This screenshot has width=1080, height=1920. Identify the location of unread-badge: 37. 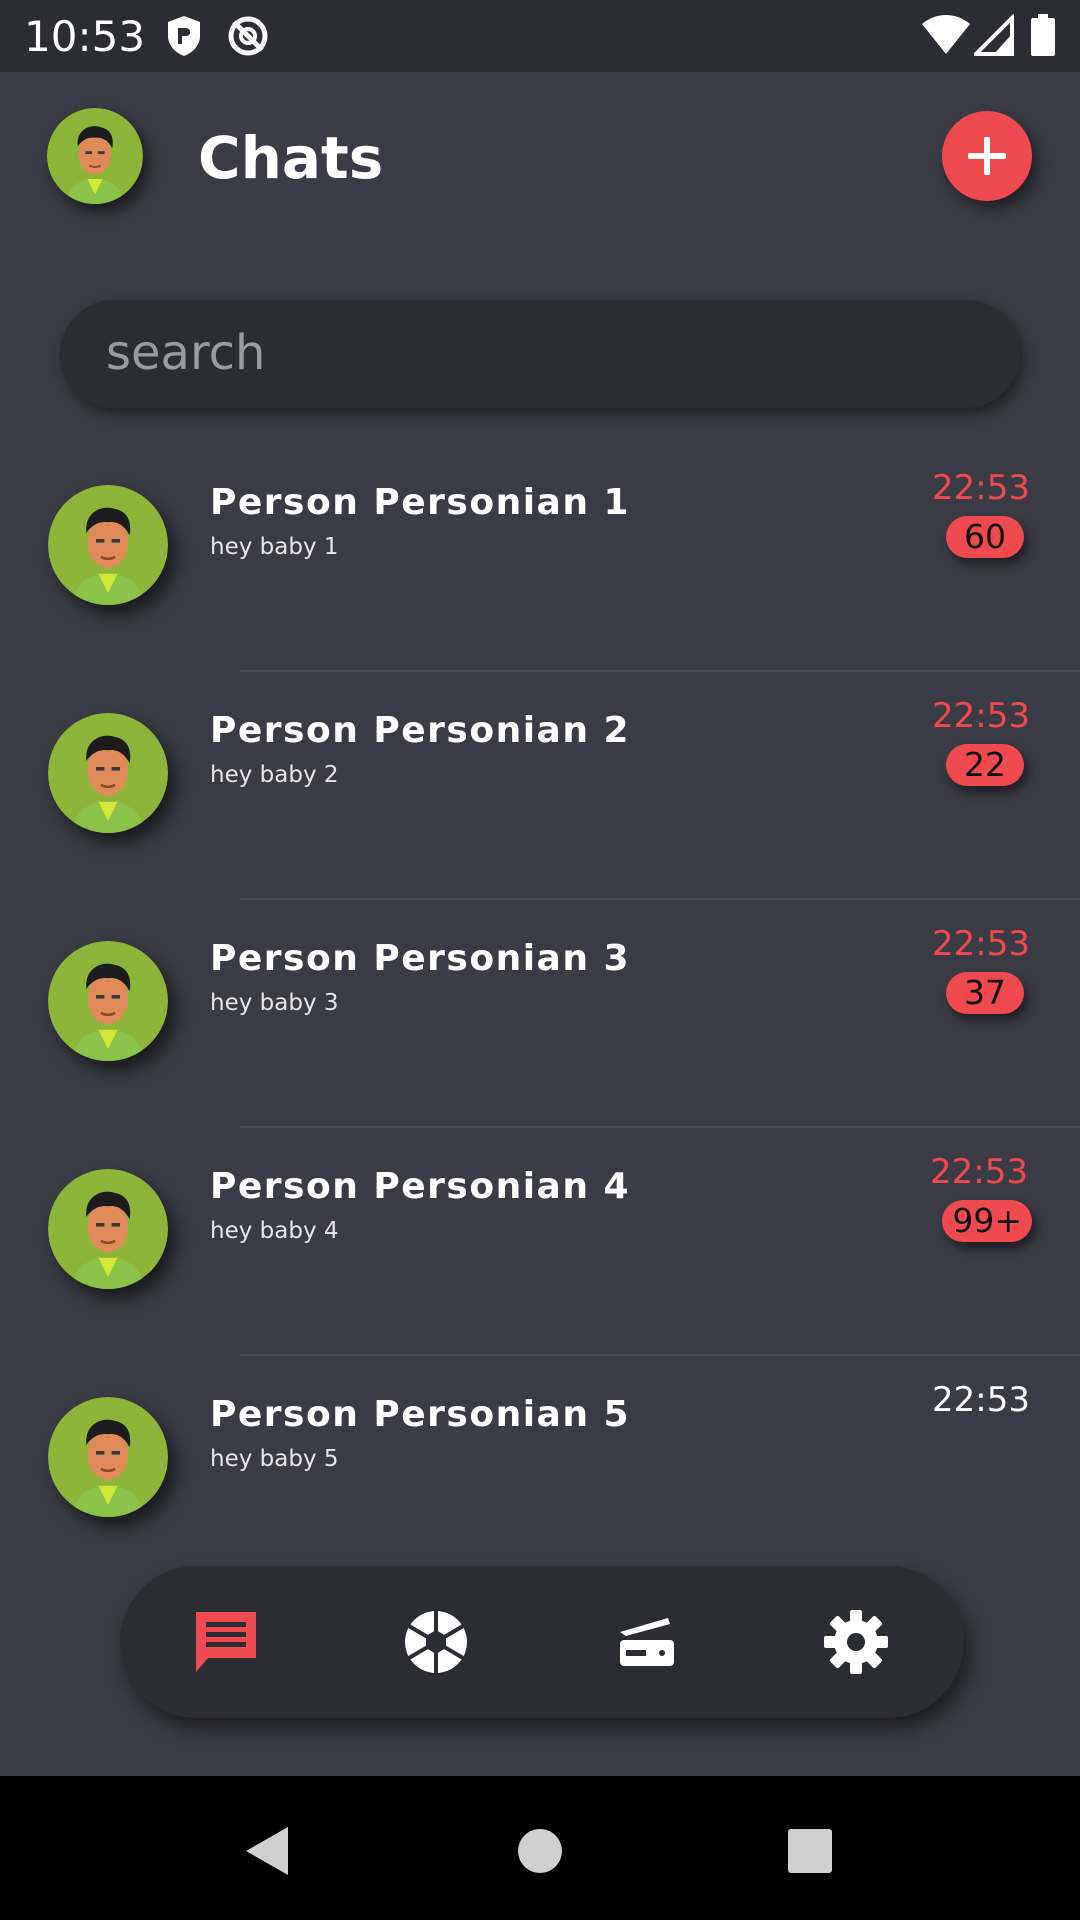
(985, 993).